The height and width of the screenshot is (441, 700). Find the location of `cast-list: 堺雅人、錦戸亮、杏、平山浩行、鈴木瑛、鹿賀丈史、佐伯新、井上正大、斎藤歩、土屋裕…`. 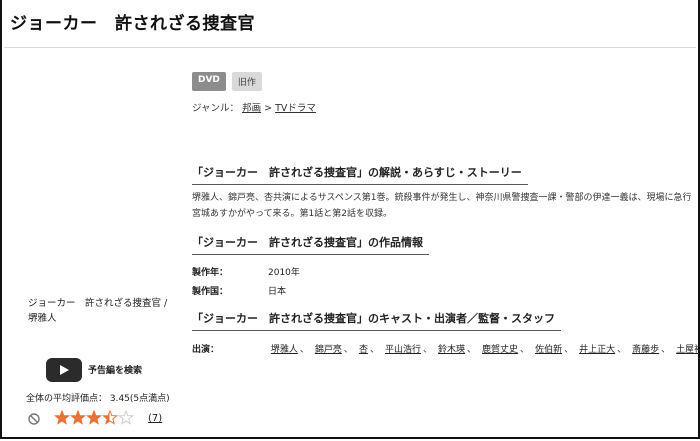

cast-list: 堺雅人、錦戸亮、杏、平山浩行、鈴木瑛、鹿賀丈史、佐伯新、井上正大、斎藤歩、土屋裕… is located at coordinates (484, 350).